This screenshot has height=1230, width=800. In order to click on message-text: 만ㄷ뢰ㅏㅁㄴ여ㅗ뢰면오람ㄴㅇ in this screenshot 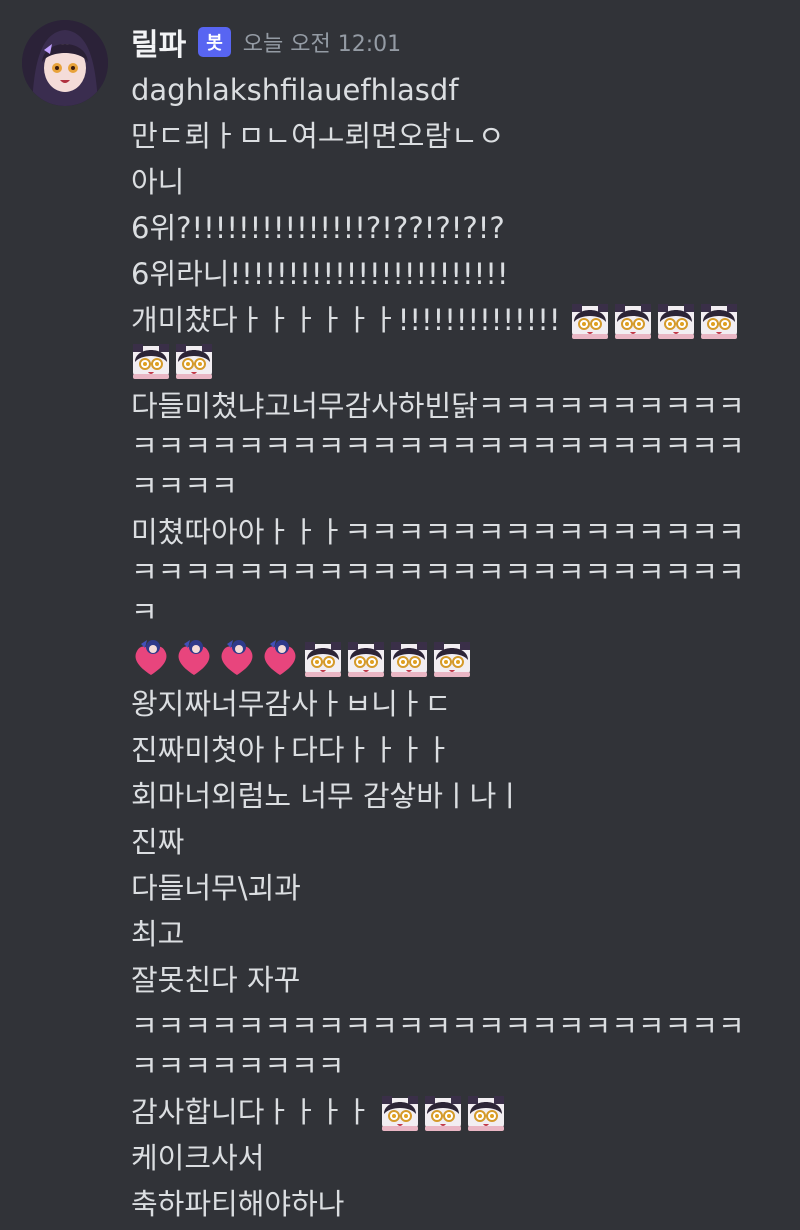, I will do `click(318, 136)`.